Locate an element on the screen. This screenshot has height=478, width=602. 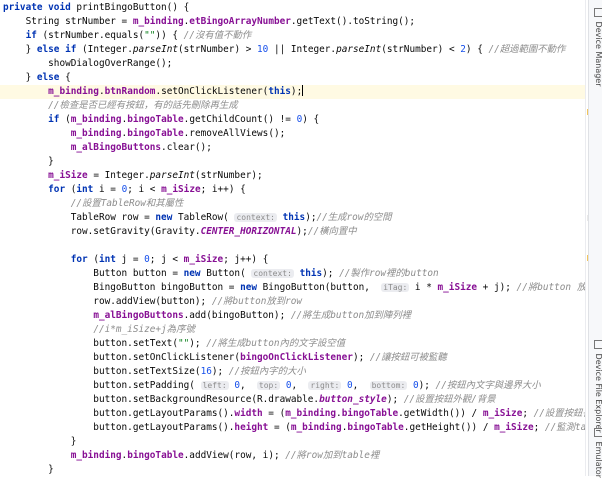
code-token: ; i++) { is located at coordinates (223, 189).